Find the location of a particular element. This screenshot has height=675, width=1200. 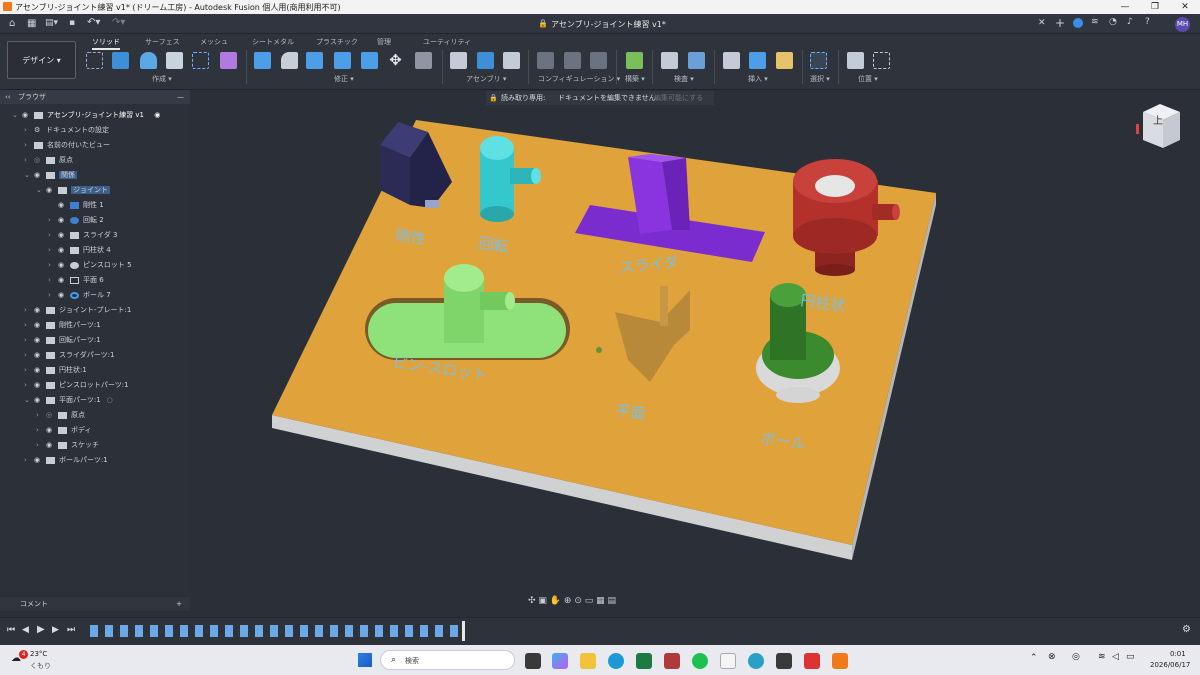

pan-icon: ✋ is located at coordinates (555, 601).